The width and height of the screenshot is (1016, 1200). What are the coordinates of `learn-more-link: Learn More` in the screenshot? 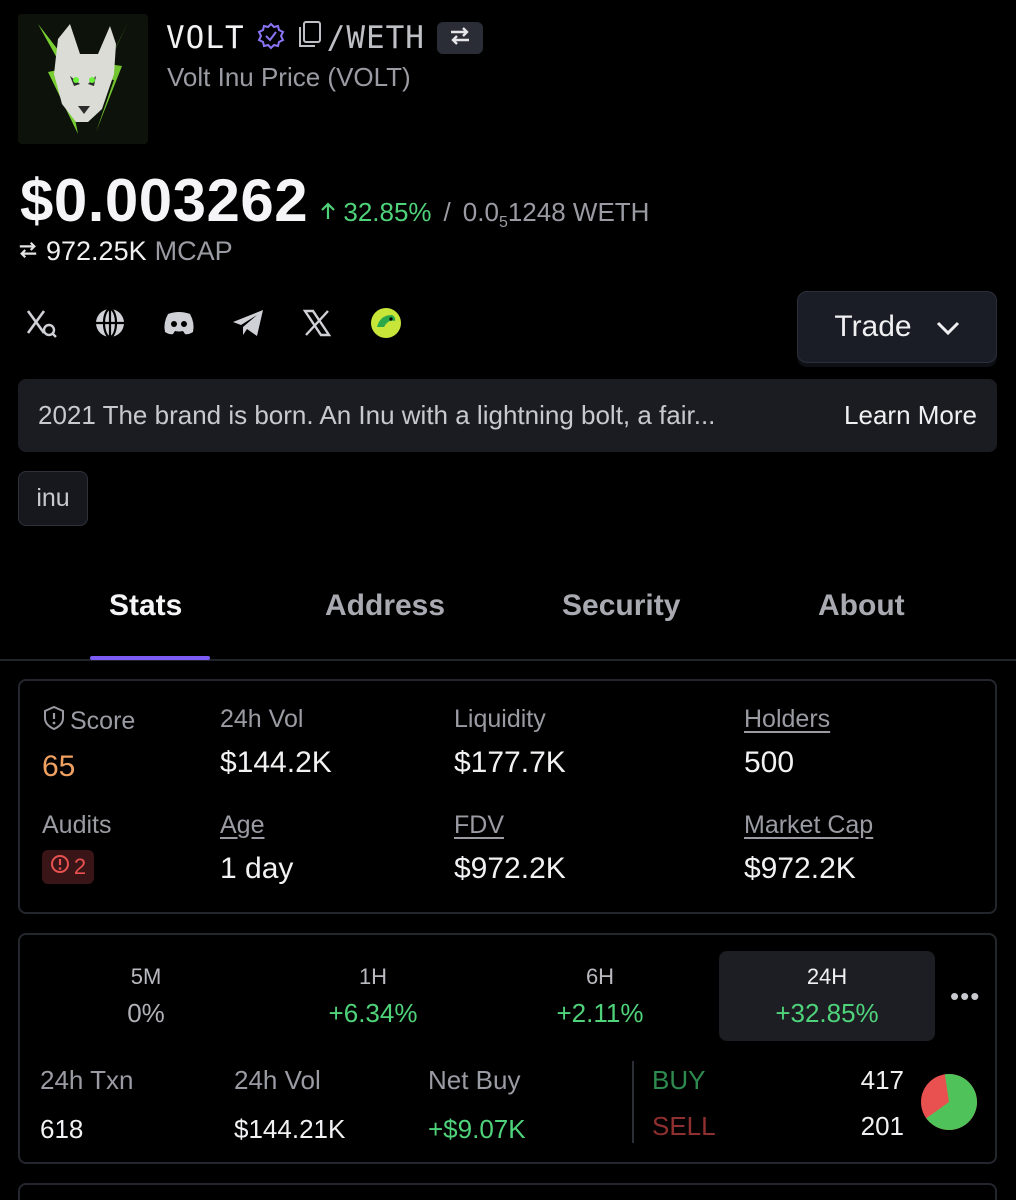 It's located at (910, 415).